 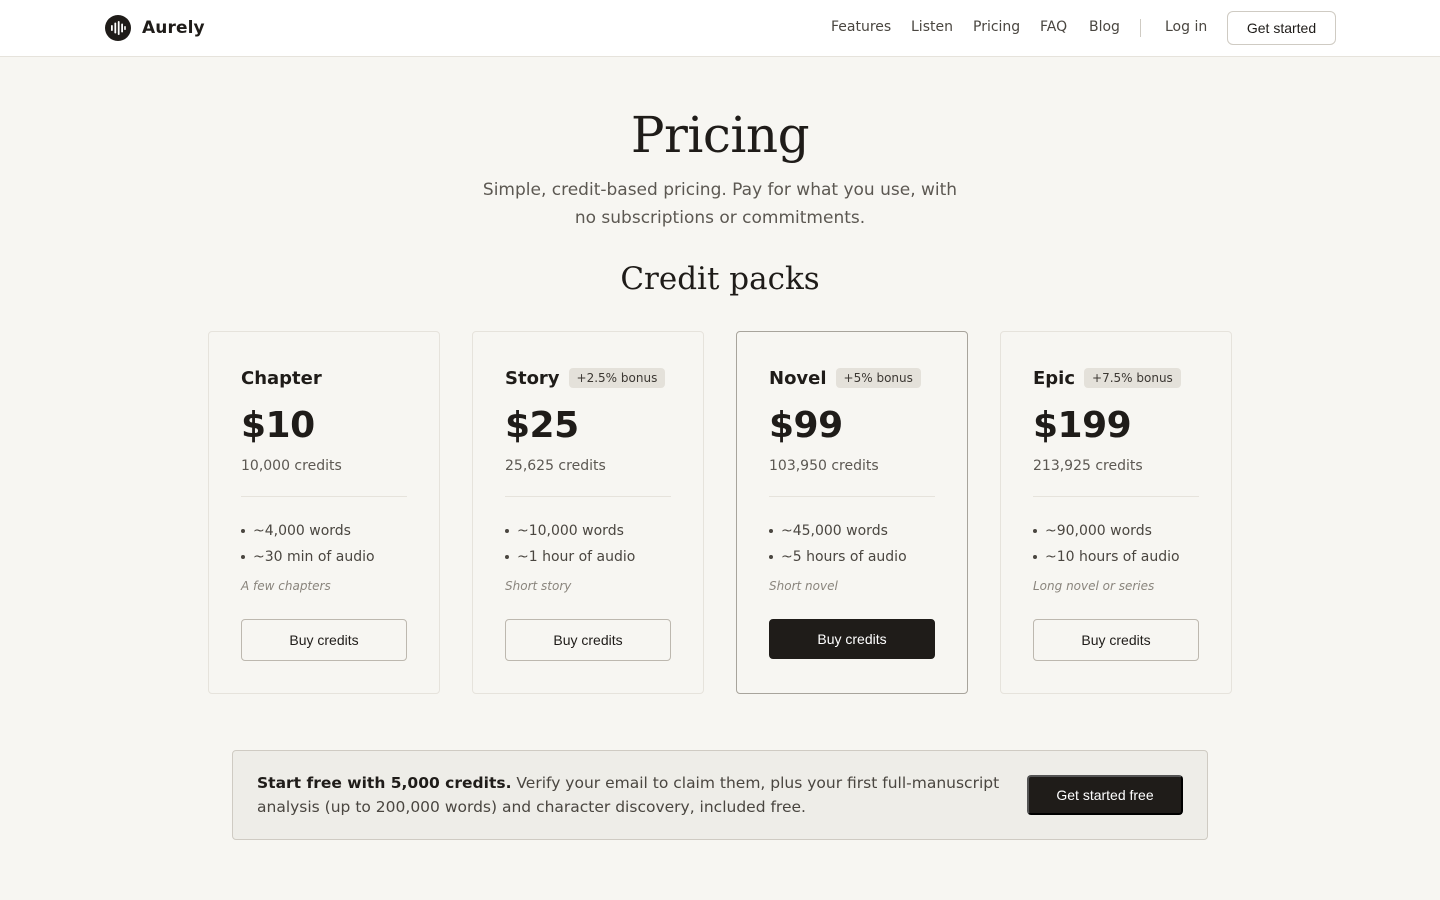 I want to click on pack-note: Short novel, so click(x=803, y=586).